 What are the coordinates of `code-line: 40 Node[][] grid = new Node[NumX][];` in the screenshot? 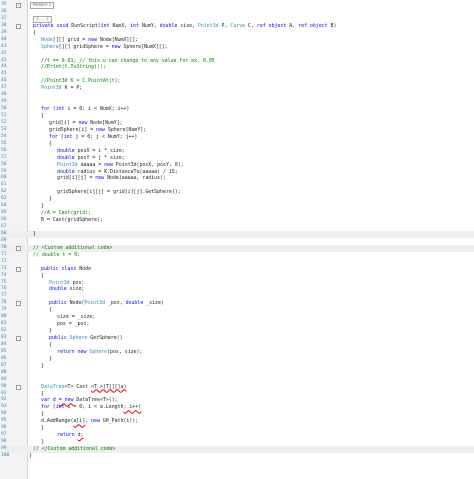 It's located at (70, 39).